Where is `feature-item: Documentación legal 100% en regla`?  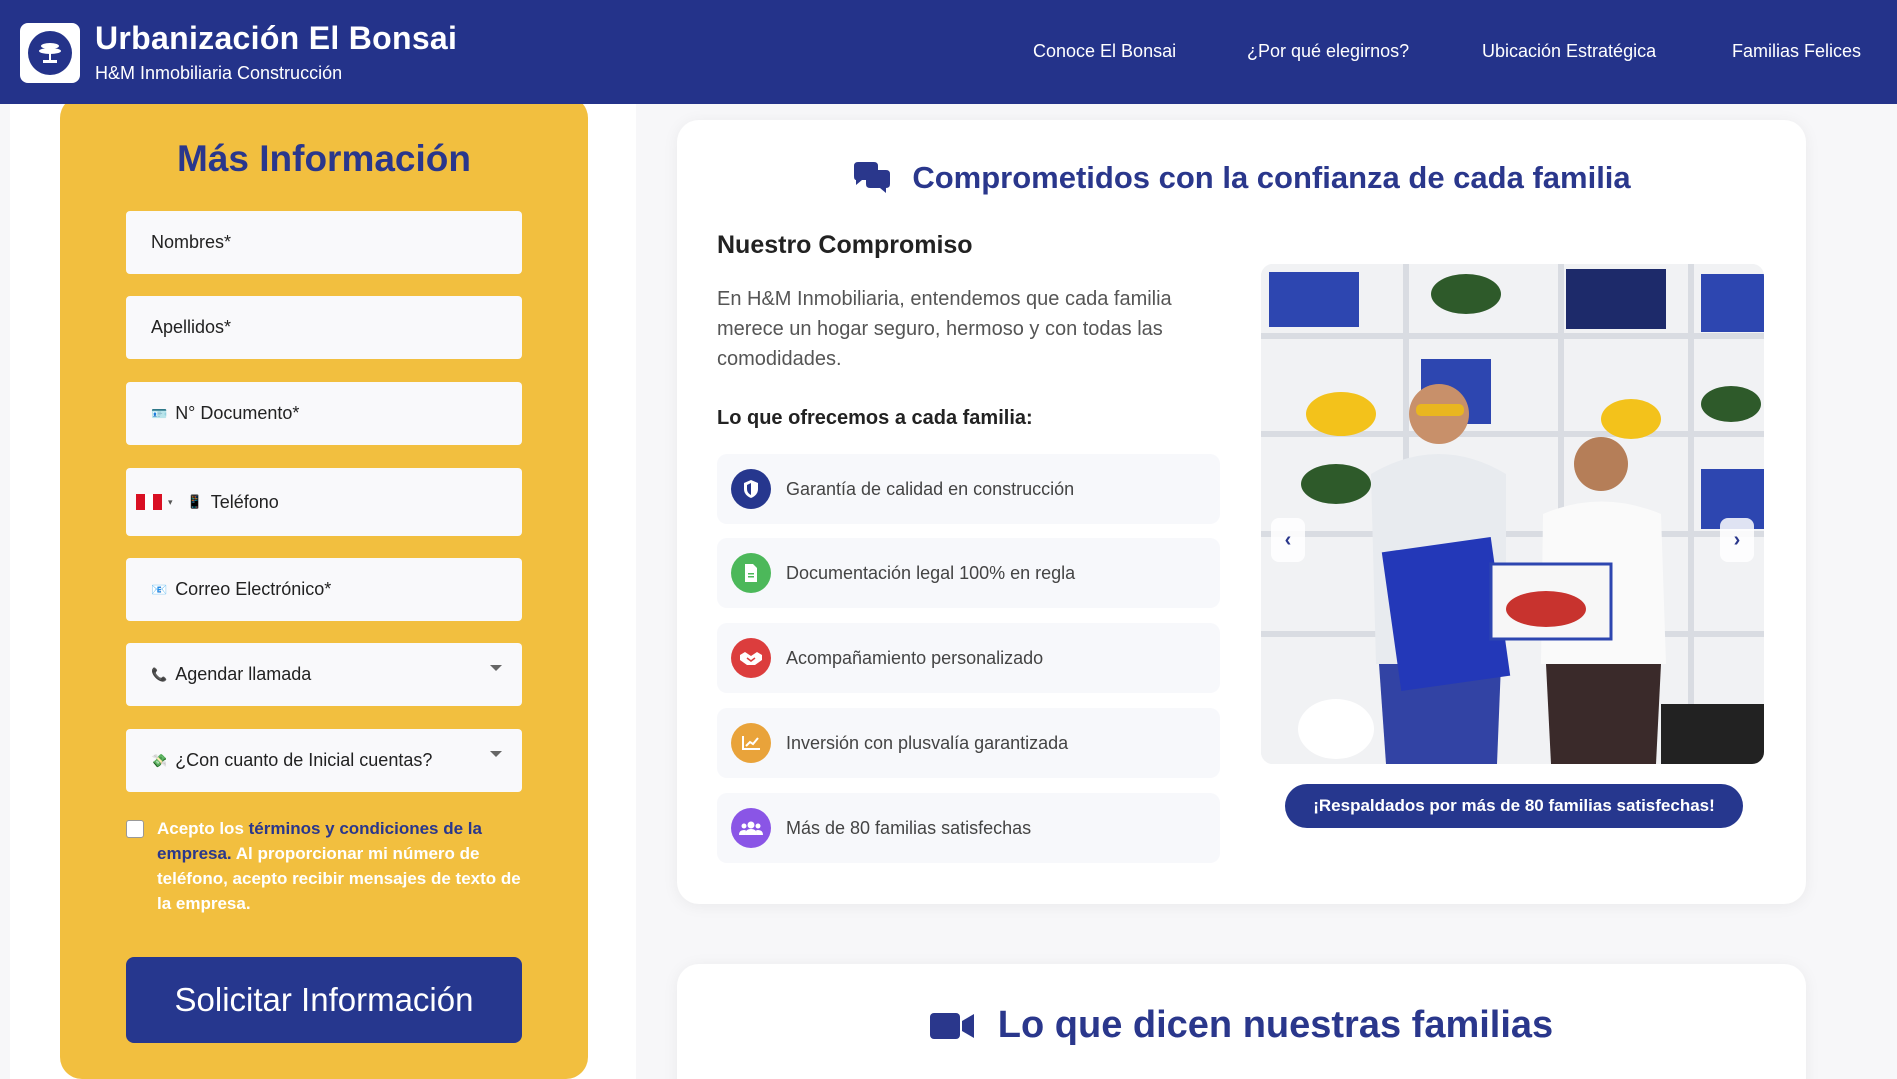 feature-item: Documentación legal 100% en regla is located at coordinates (968, 573).